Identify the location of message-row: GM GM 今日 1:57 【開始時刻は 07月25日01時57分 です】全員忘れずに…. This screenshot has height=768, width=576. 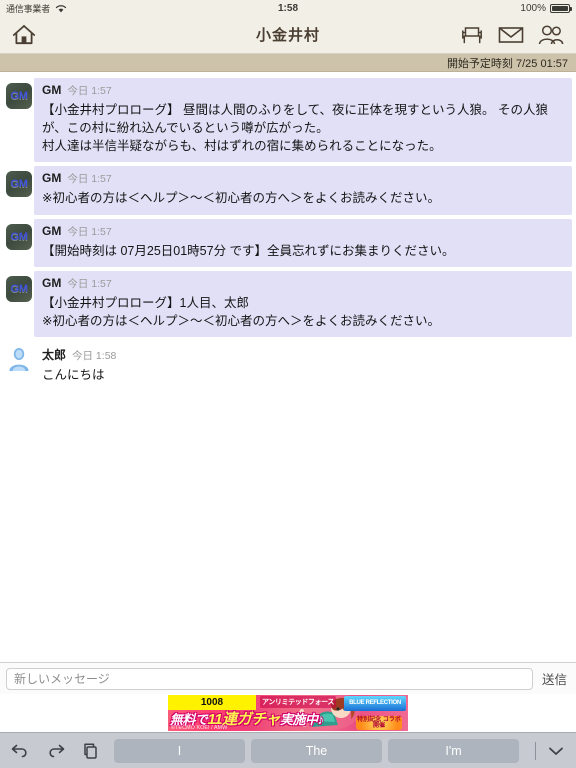
(288, 243).